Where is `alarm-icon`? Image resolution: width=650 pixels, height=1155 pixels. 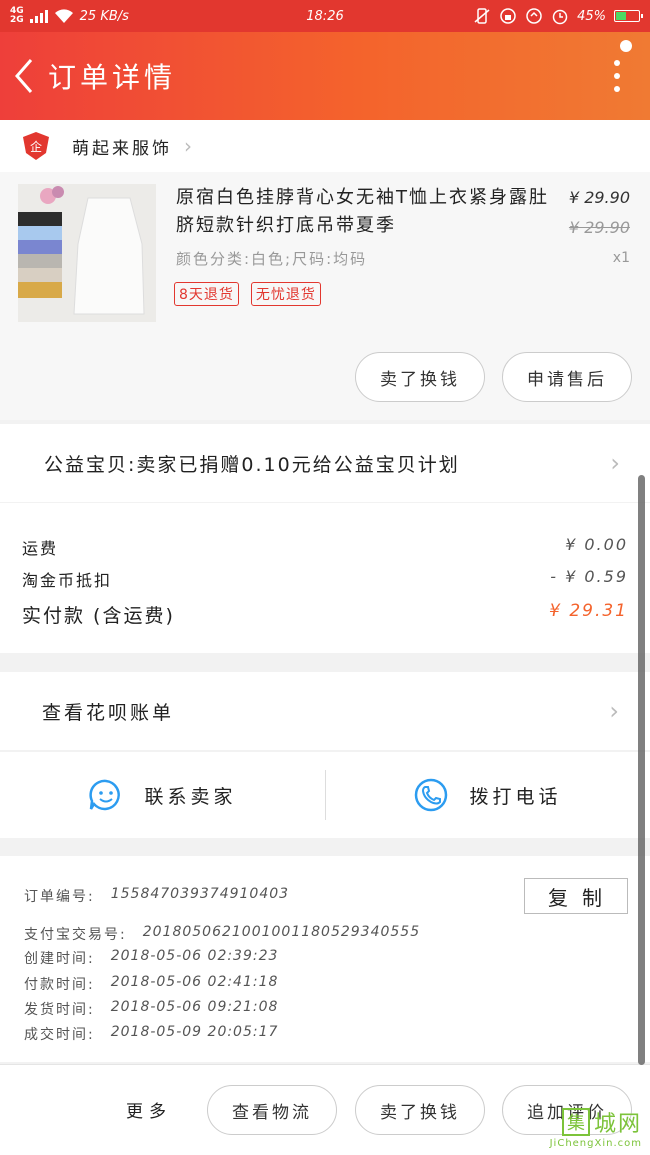 alarm-icon is located at coordinates (560, 17).